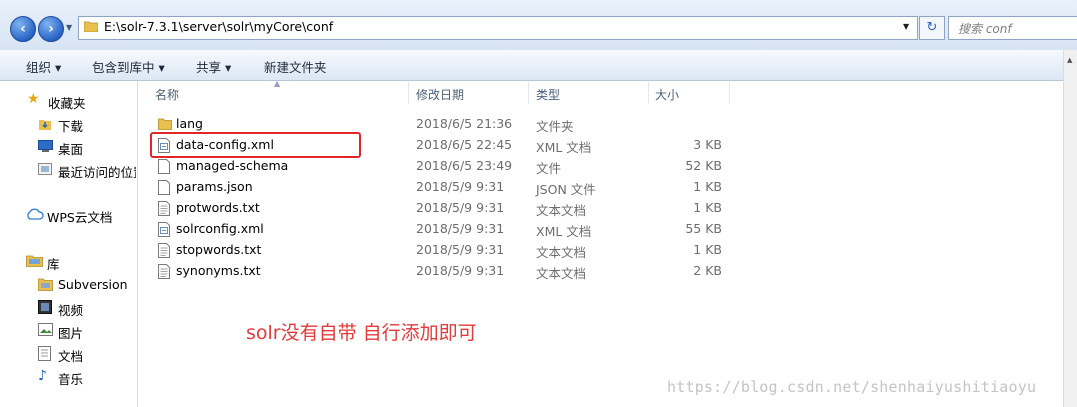  I want to click on nav-videos: 视频, so click(70, 309).